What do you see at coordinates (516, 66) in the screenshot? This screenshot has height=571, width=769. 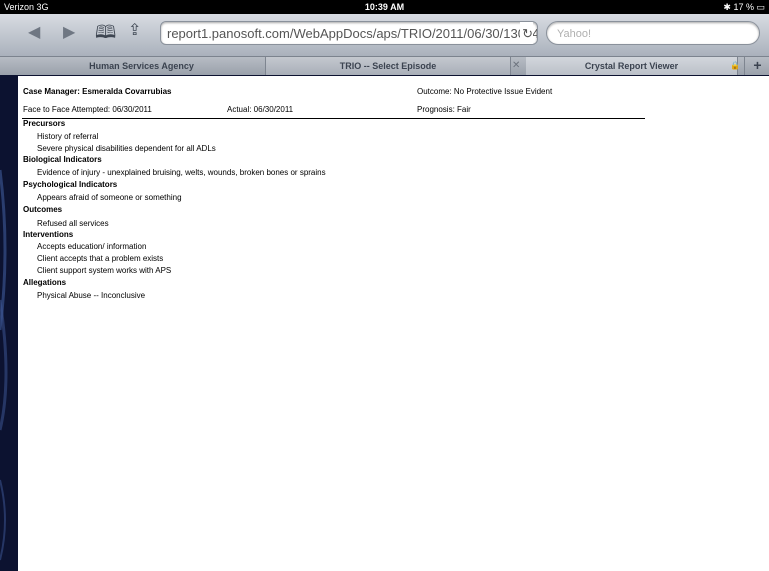 I see `close-tab-icon: ✕` at bounding box center [516, 66].